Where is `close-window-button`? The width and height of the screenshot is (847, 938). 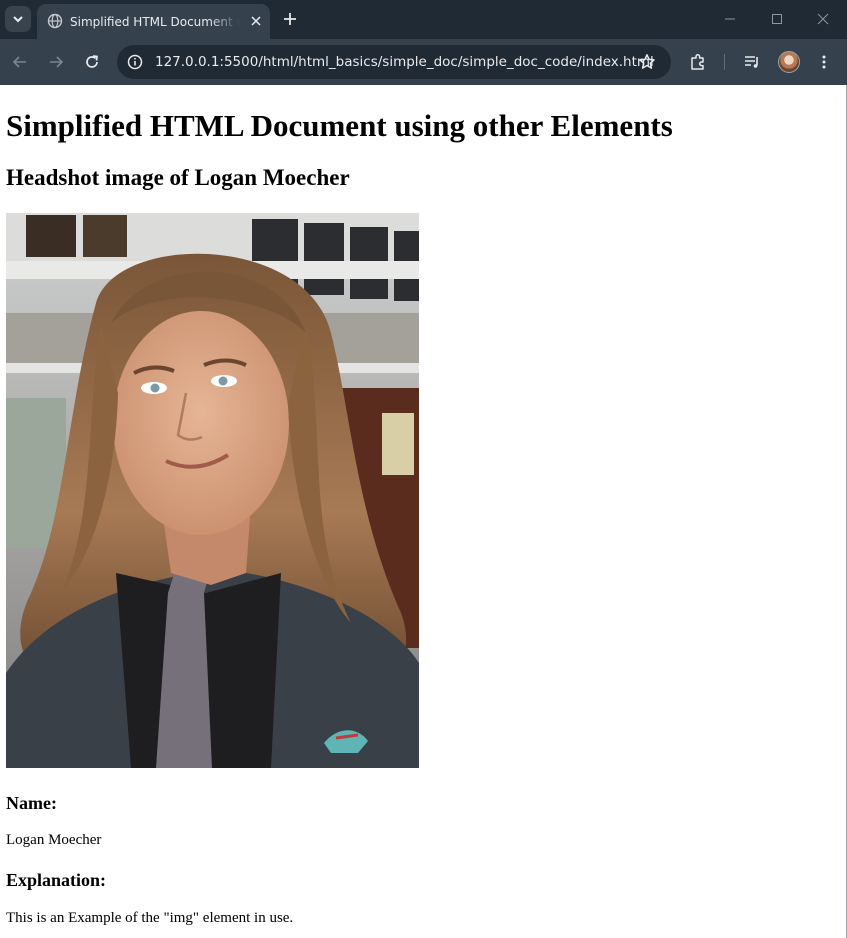
close-window-button is located at coordinates (823, 19).